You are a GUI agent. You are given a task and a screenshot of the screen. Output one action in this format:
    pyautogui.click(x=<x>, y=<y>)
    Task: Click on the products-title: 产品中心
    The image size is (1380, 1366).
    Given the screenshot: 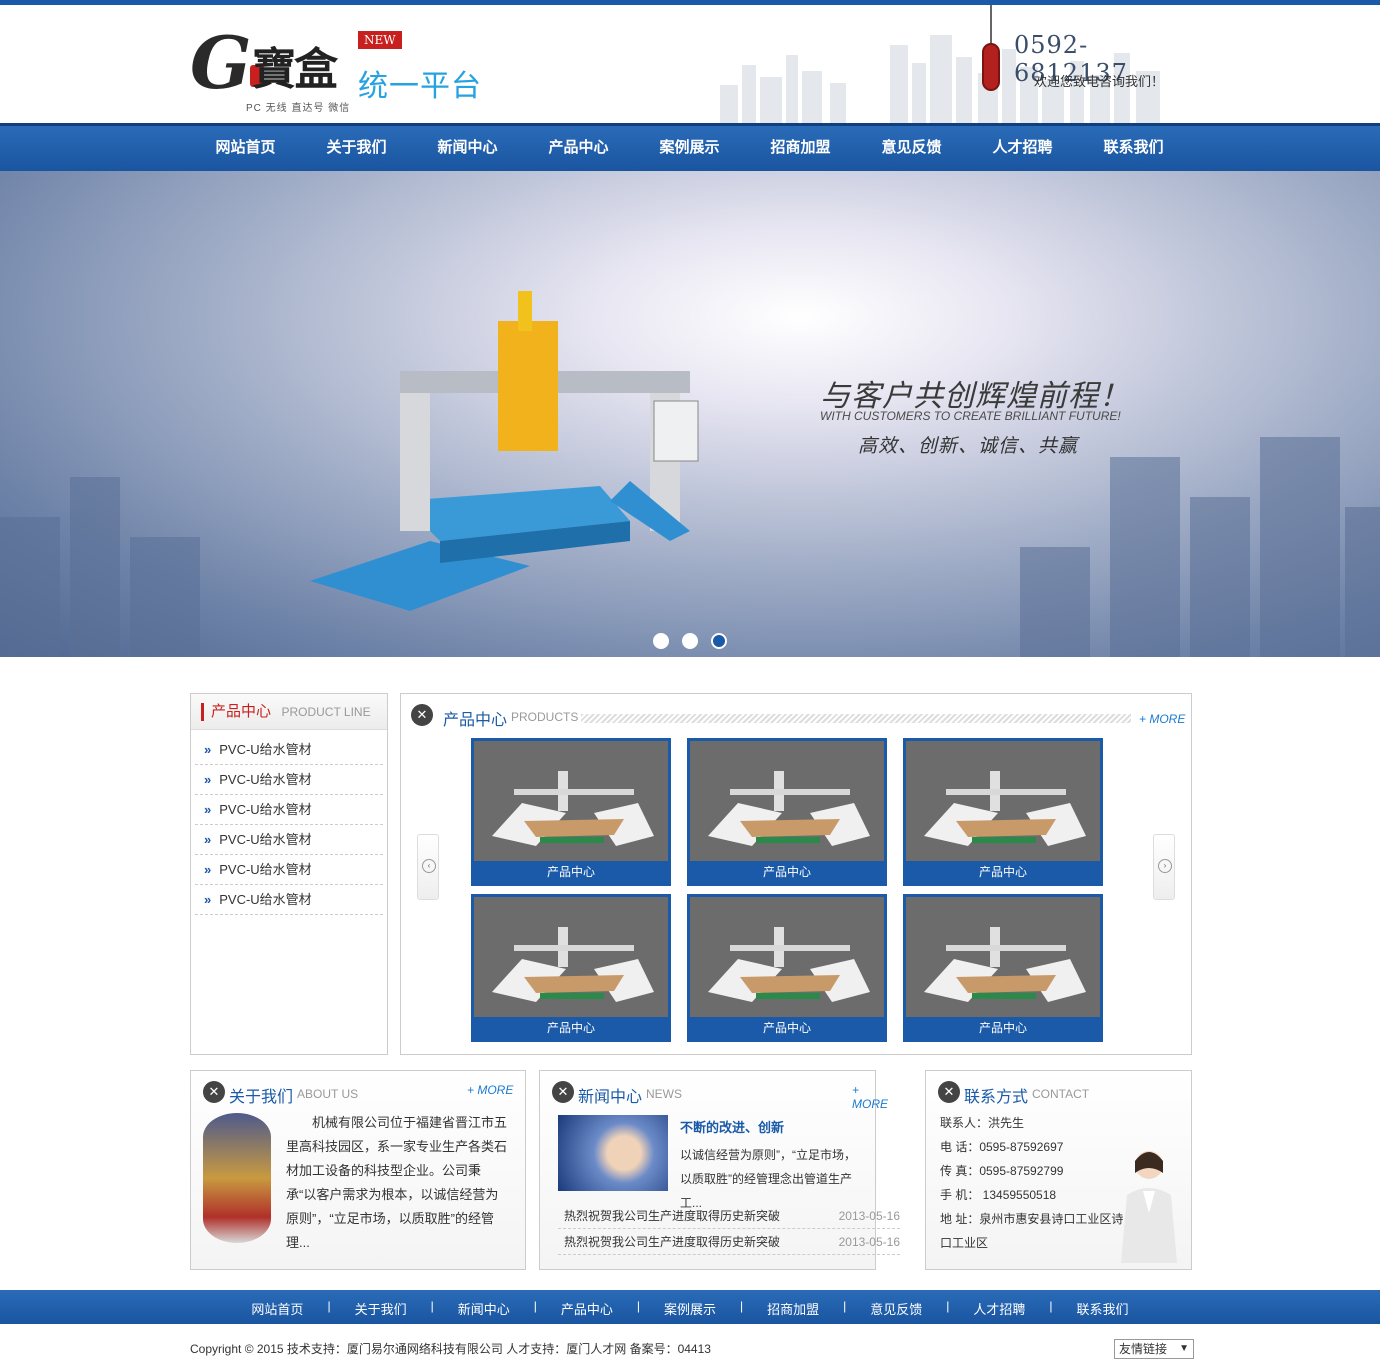 What is the action you would take?
    pyautogui.click(x=475, y=720)
    